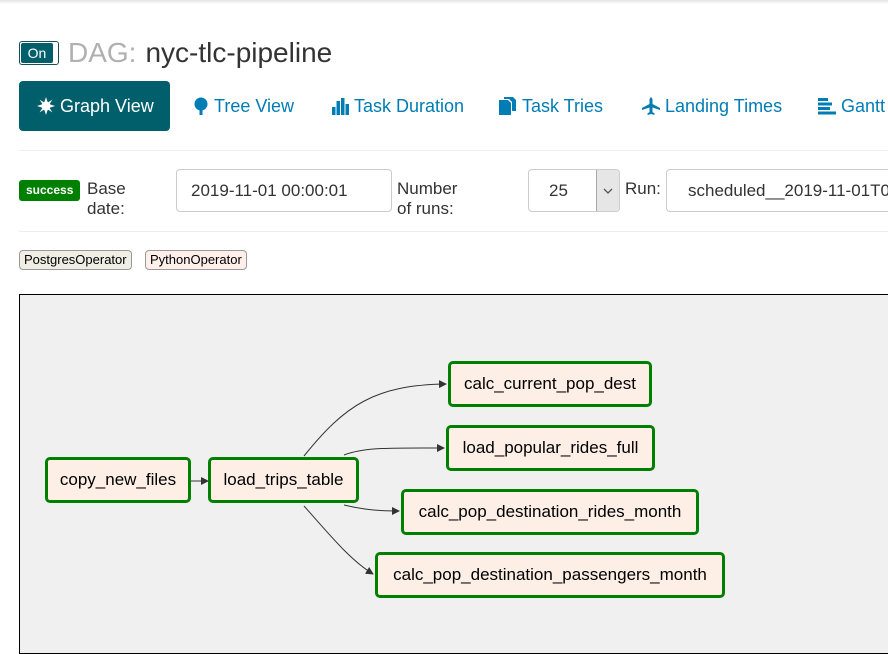 Image resolution: width=888 pixels, height=654 pixels. I want to click on tab-label: Graph View, so click(107, 105).